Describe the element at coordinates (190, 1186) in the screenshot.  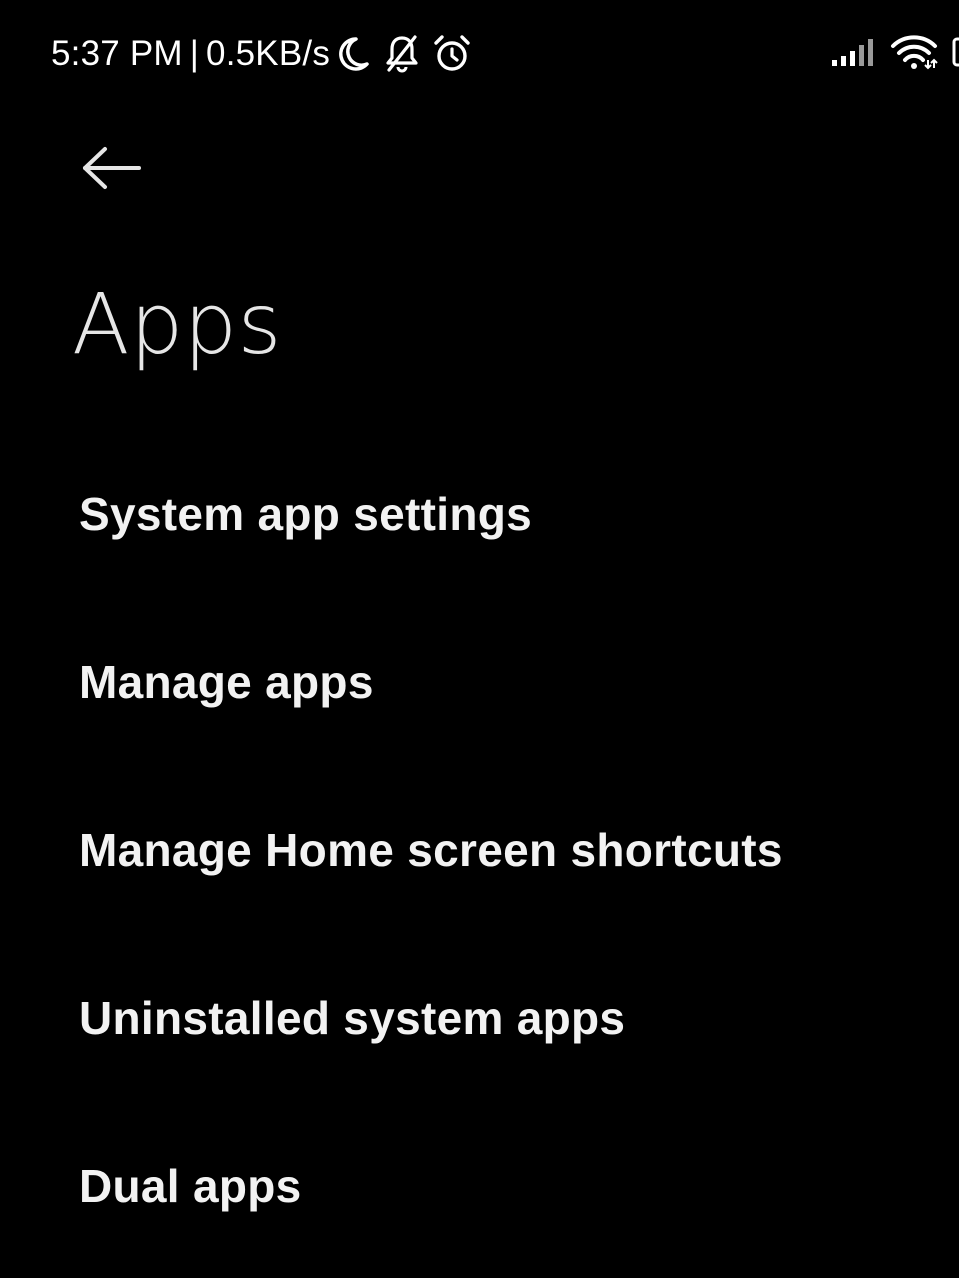
I see `menu-item-label: Dual apps` at that location.